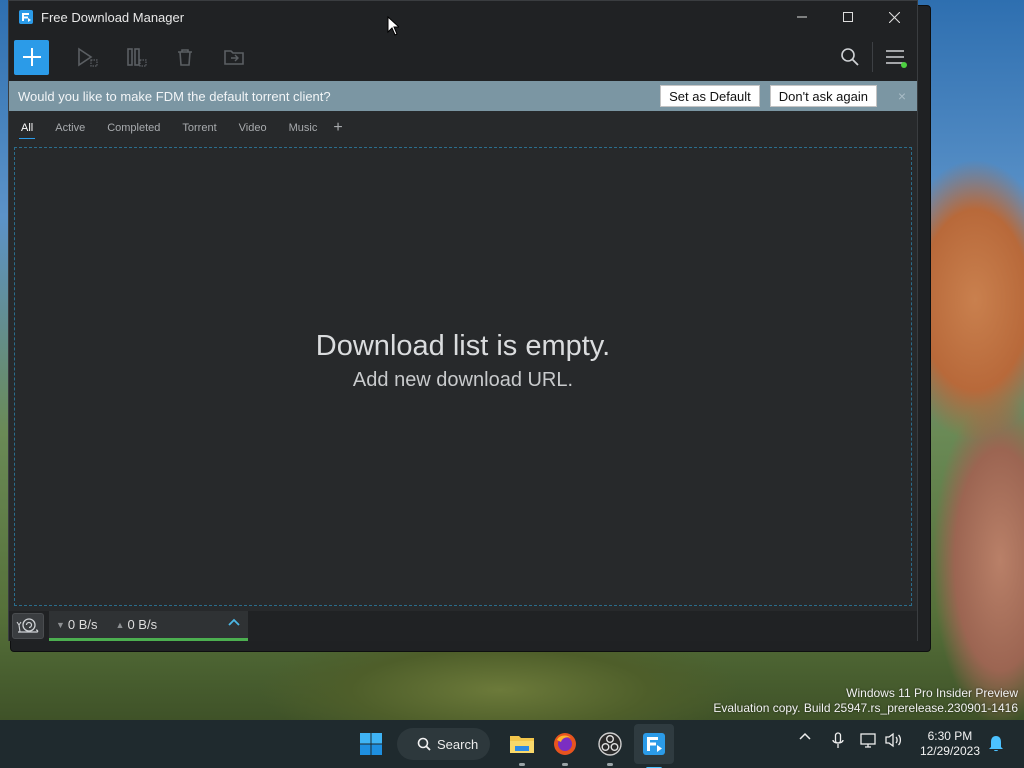 Image resolution: width=1024 pixels, height=768 pixels. I want to click on upload-speed-value: 0 B/s, so click(142, 624).